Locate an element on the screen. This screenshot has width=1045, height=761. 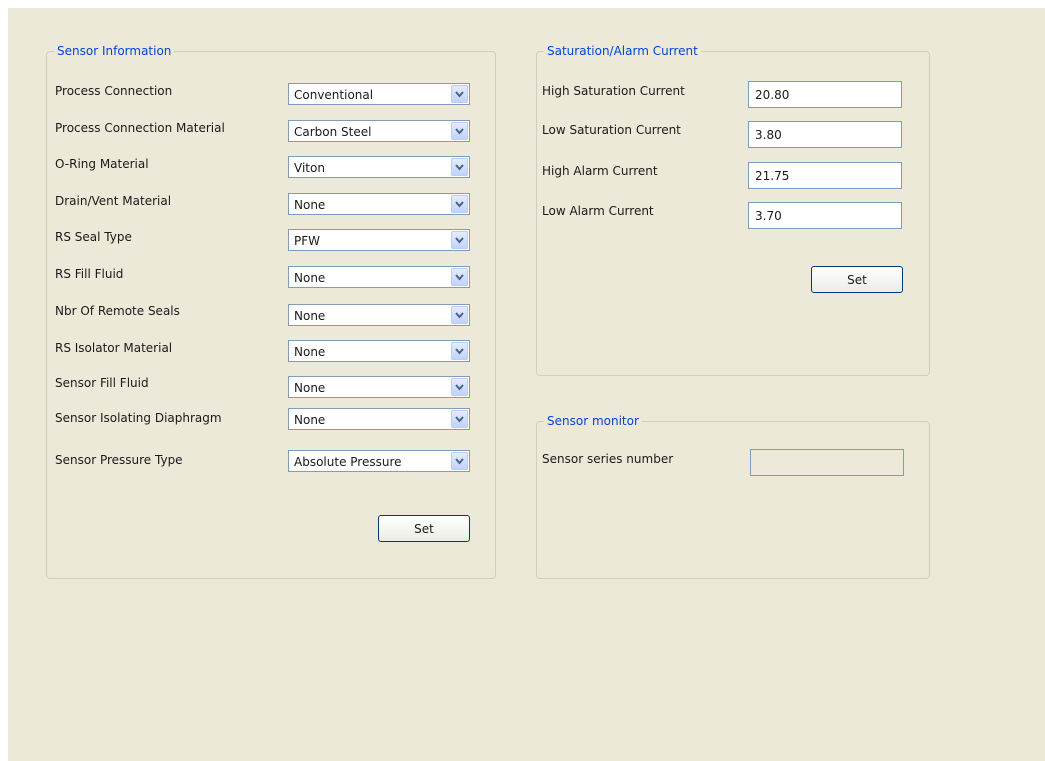
process-connection-select: Conventional is located at coordinates (379, 94).